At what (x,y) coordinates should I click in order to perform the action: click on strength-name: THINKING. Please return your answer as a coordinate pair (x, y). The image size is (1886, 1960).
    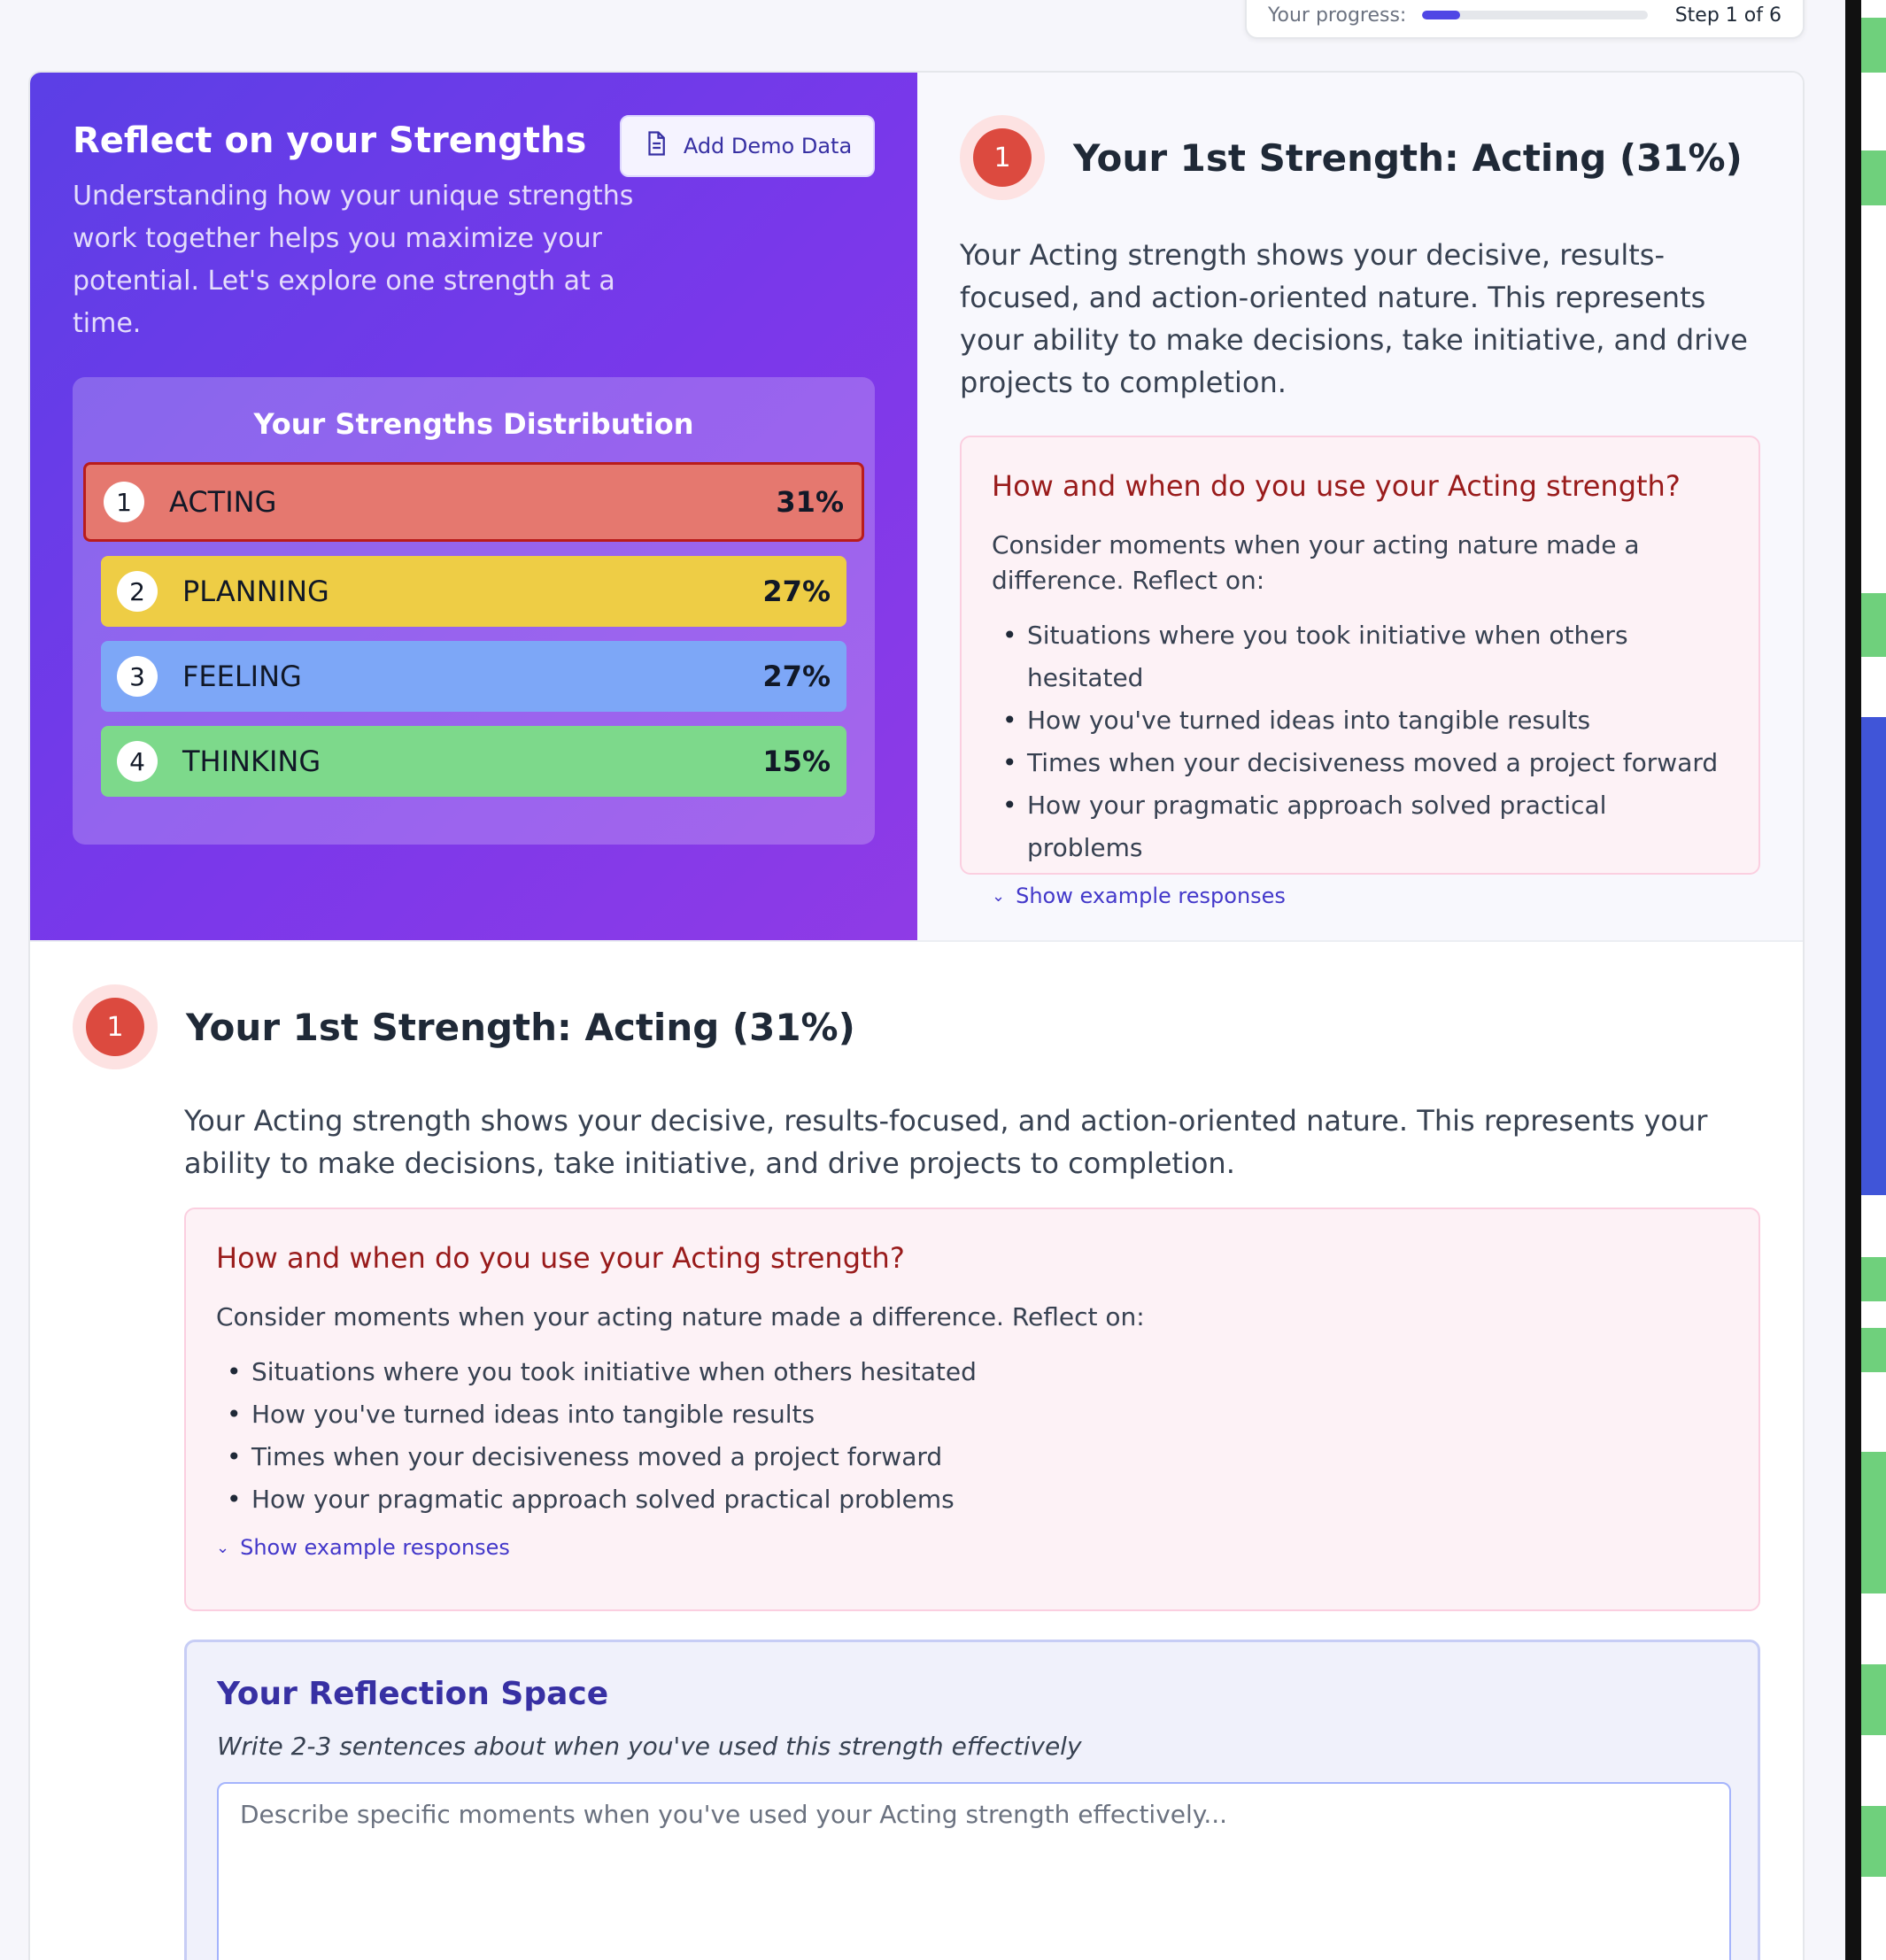
    Looking at the image, I should click on (251, 761).